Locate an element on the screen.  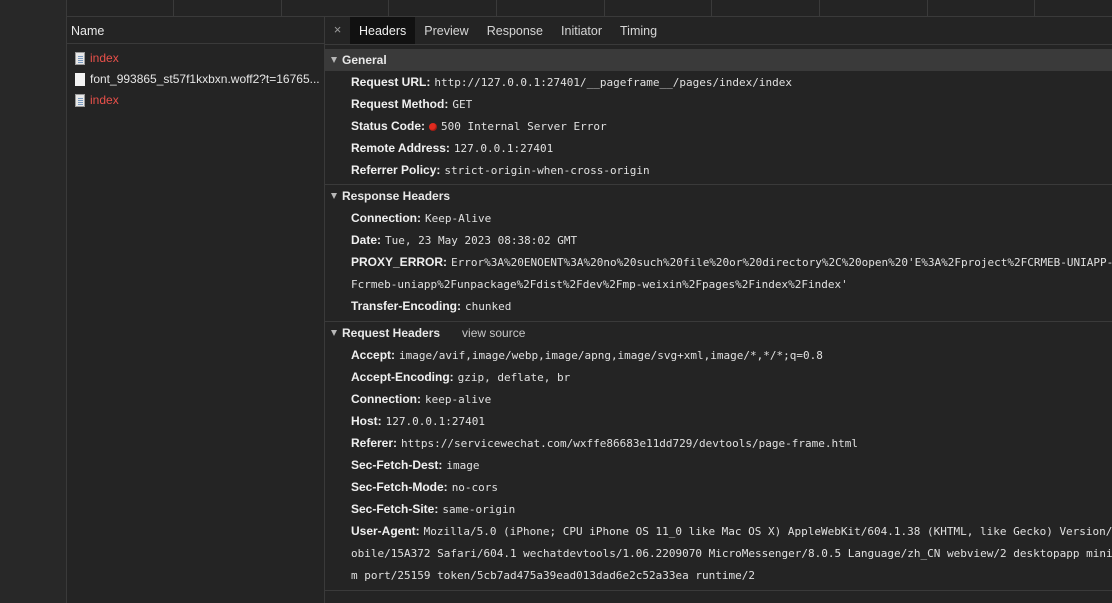
network-timeline is located at coordinates (589, 8).